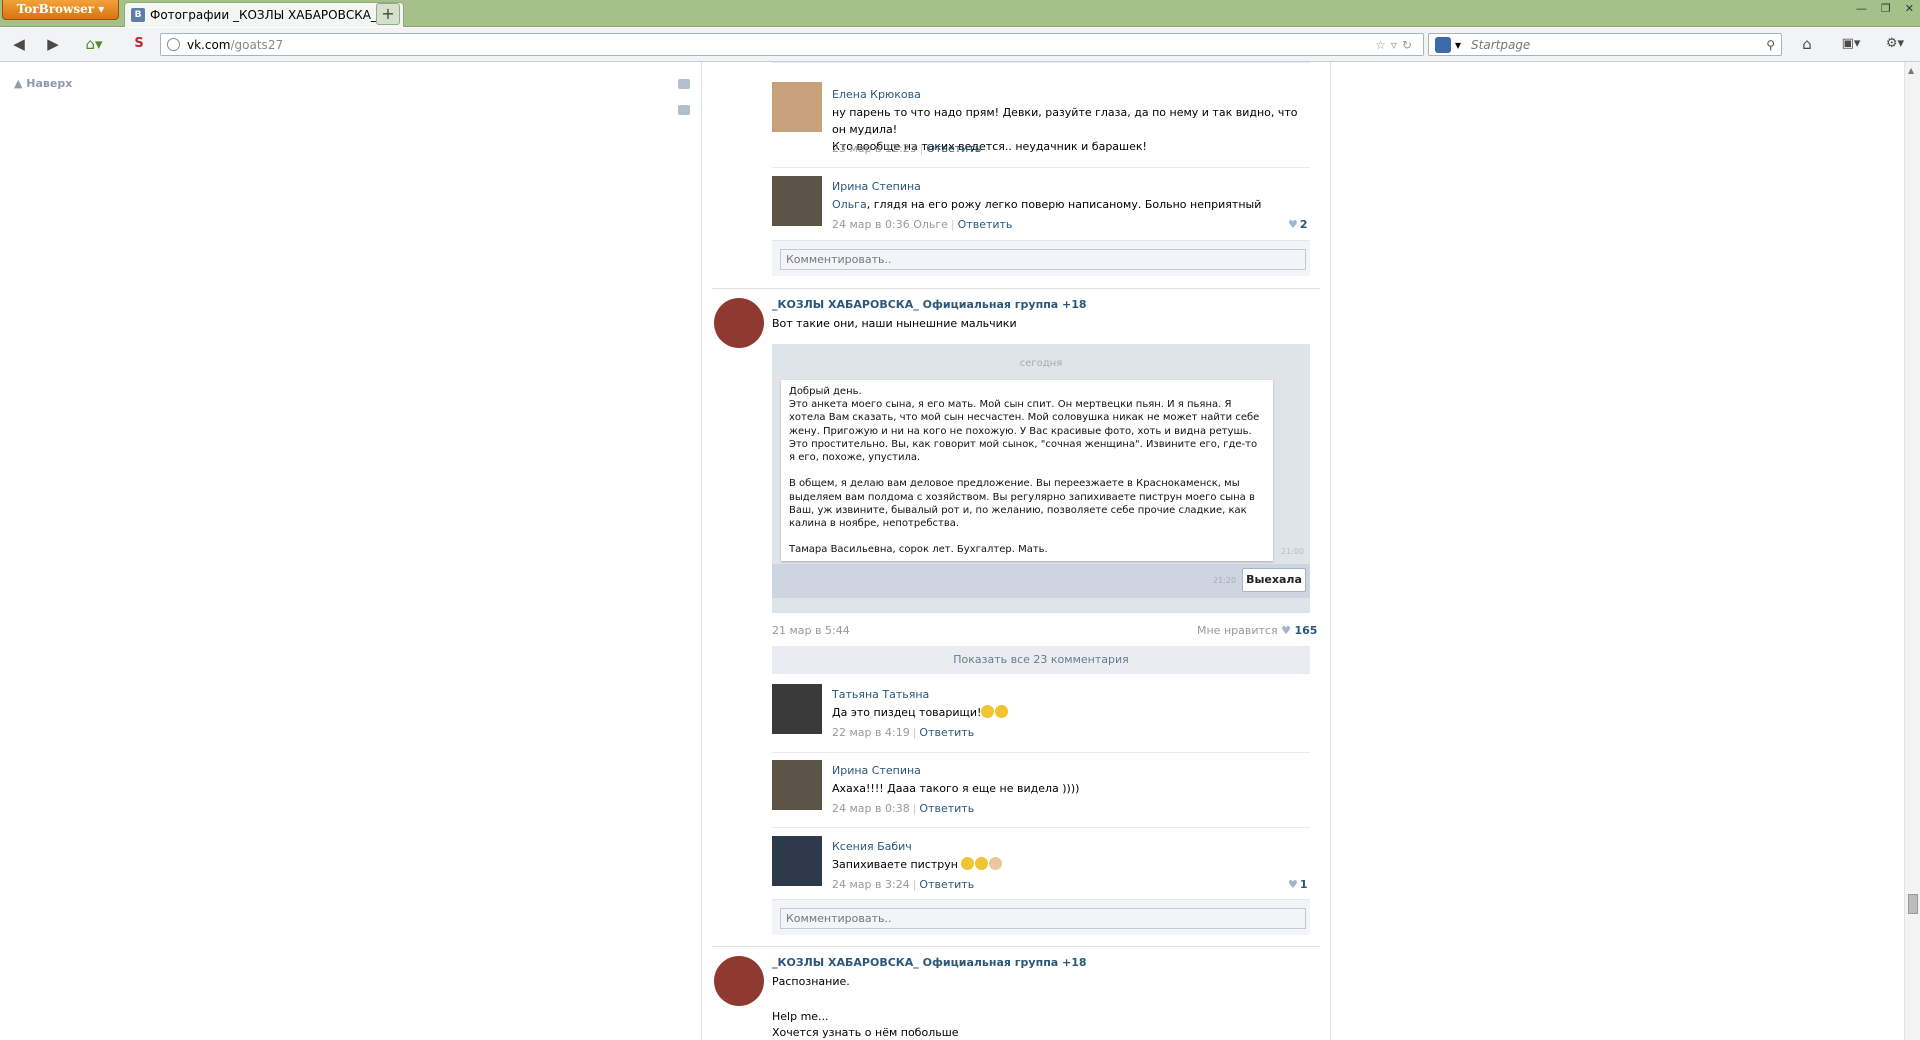 The width and height of the screenshot is (1920, 1040). Describe the element at coordinates (874, 148) in the screenshot. I see `comment-date: 23 мар в 12:23` at that location.